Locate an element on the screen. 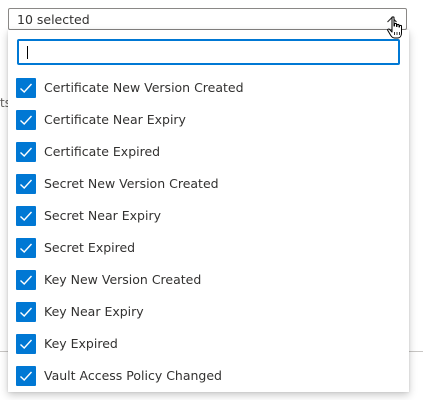 Image resolution: width=423 pixels, height=400 pixels. search-box is located at coordinates (208, 52).